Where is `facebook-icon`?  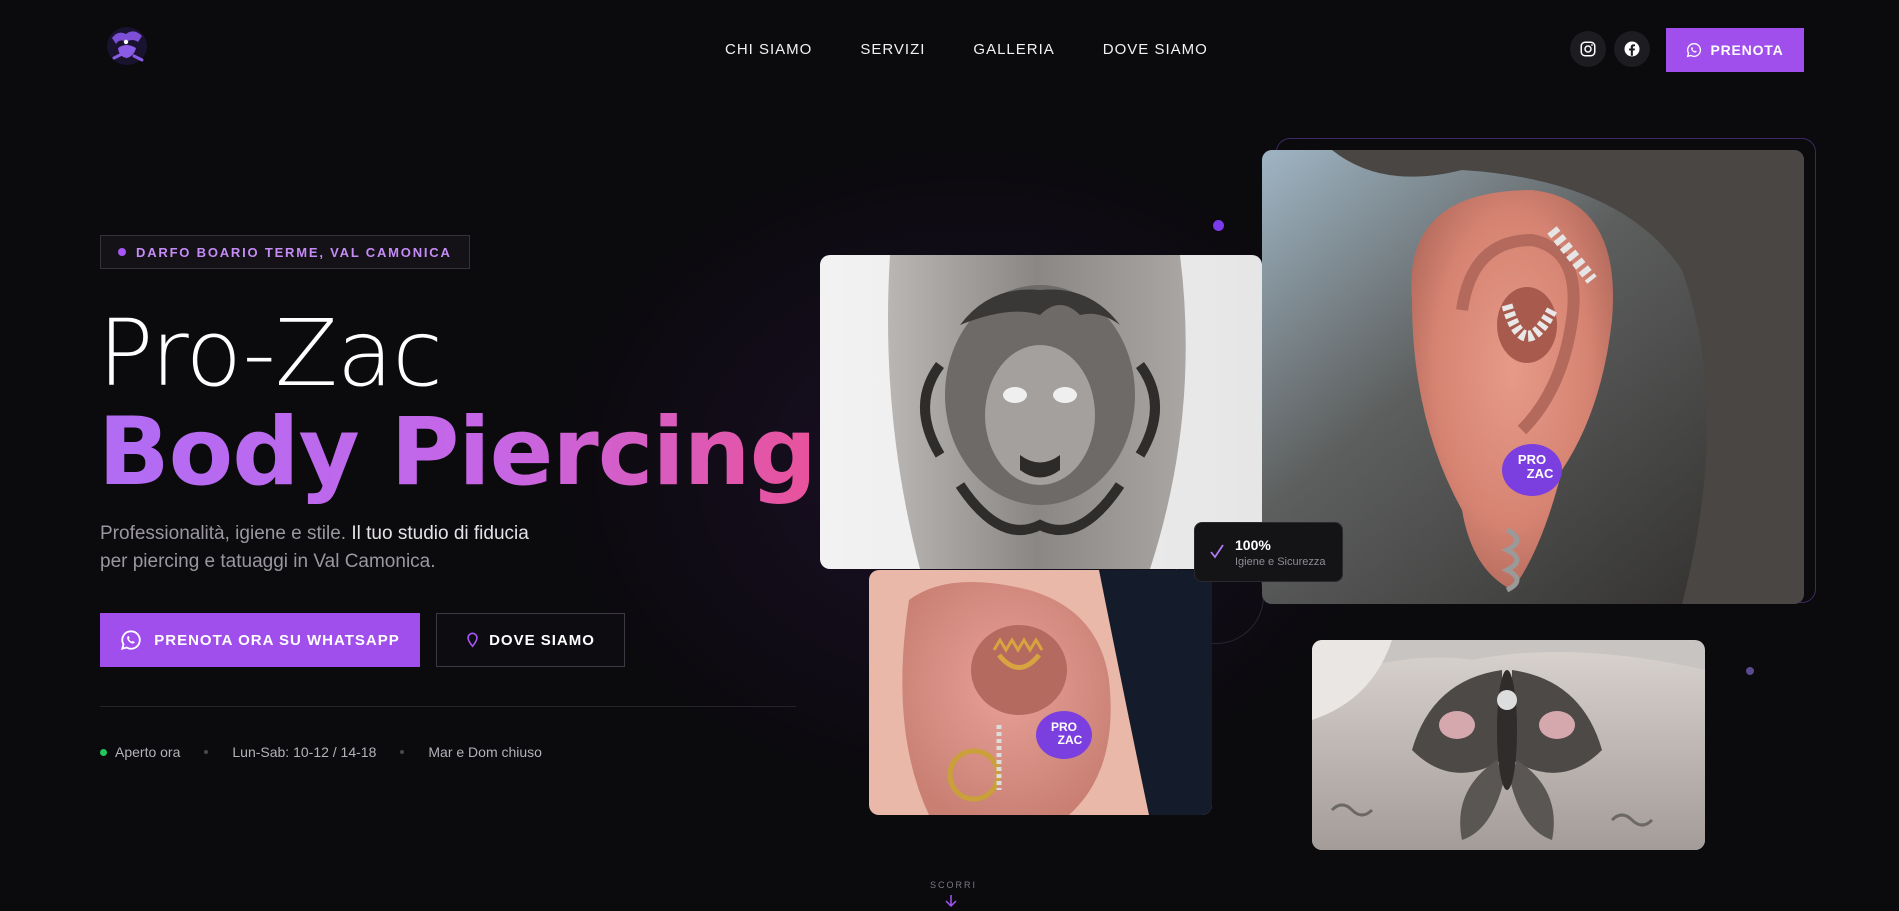
facebook-icon is located at coordinates (1632, 49).